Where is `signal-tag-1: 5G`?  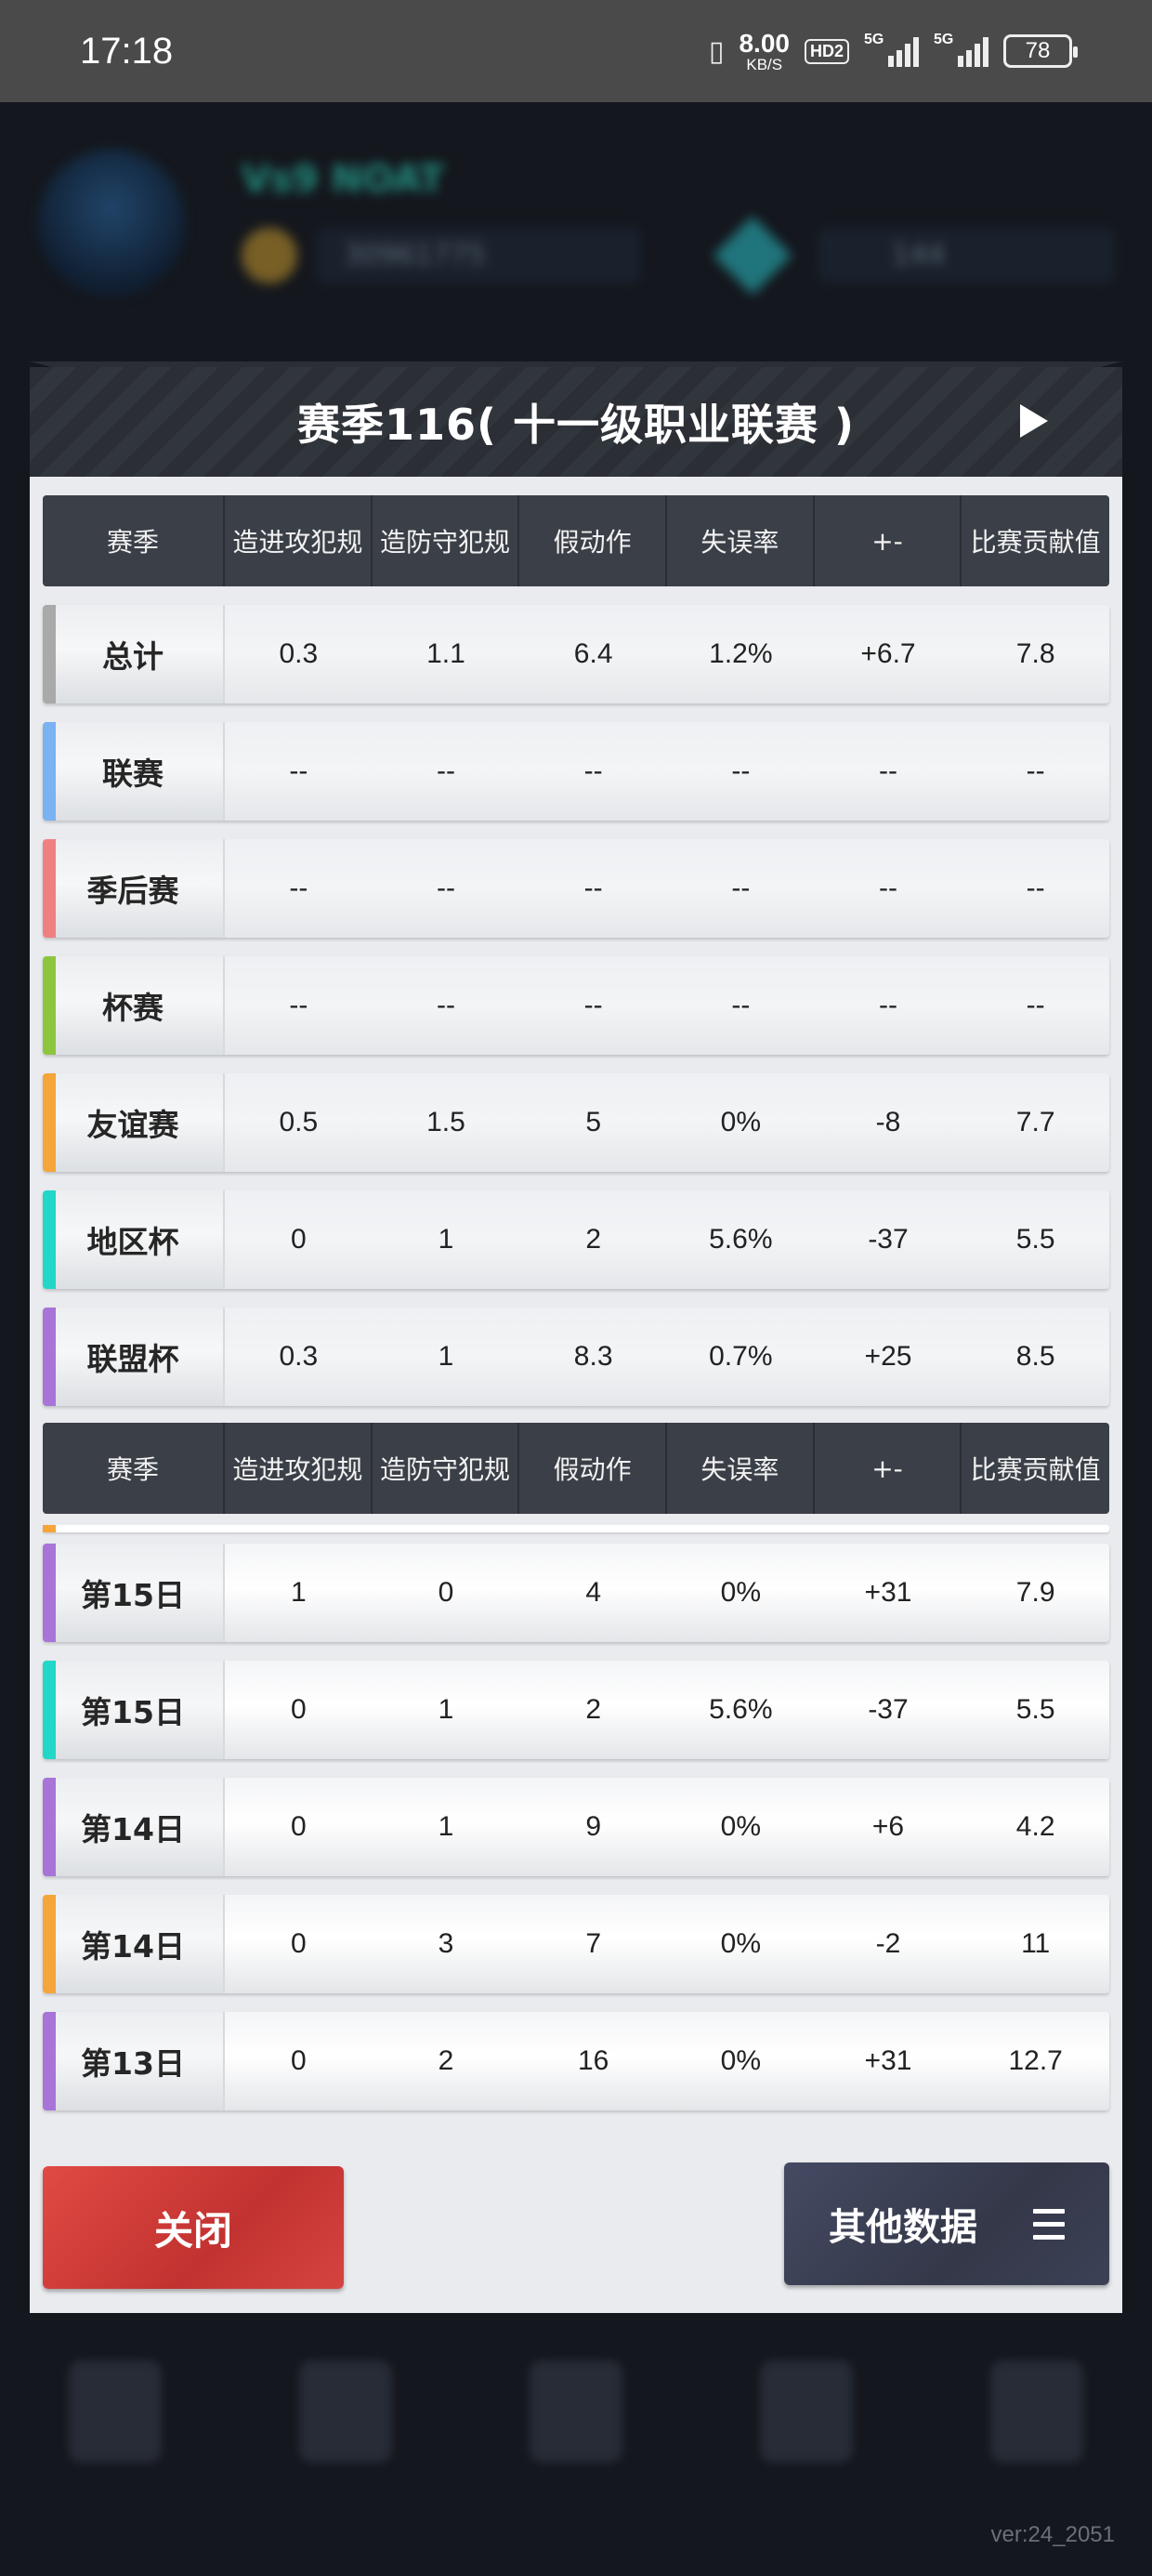 signal-tag-1: 5G is located at coordinates (874, 39).